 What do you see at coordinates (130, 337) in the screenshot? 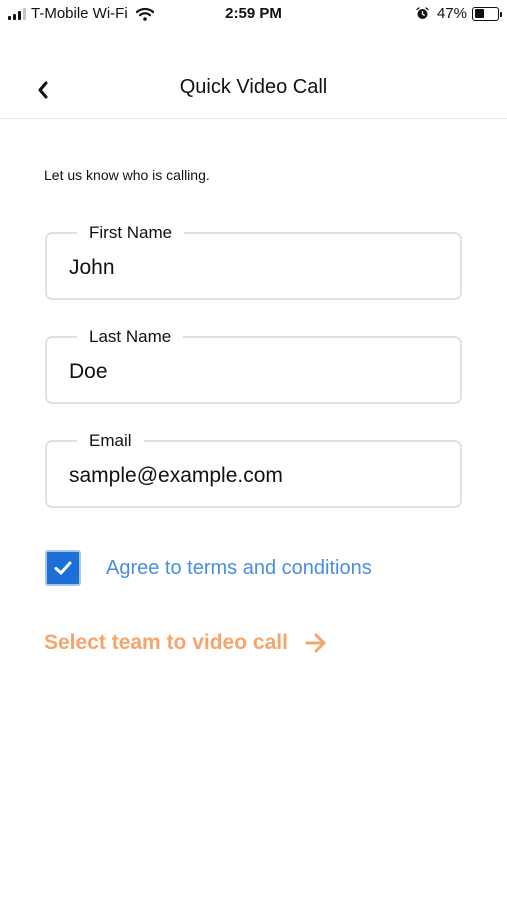
I see `last-name-label: Last Name` at bounding box center [130, 337].